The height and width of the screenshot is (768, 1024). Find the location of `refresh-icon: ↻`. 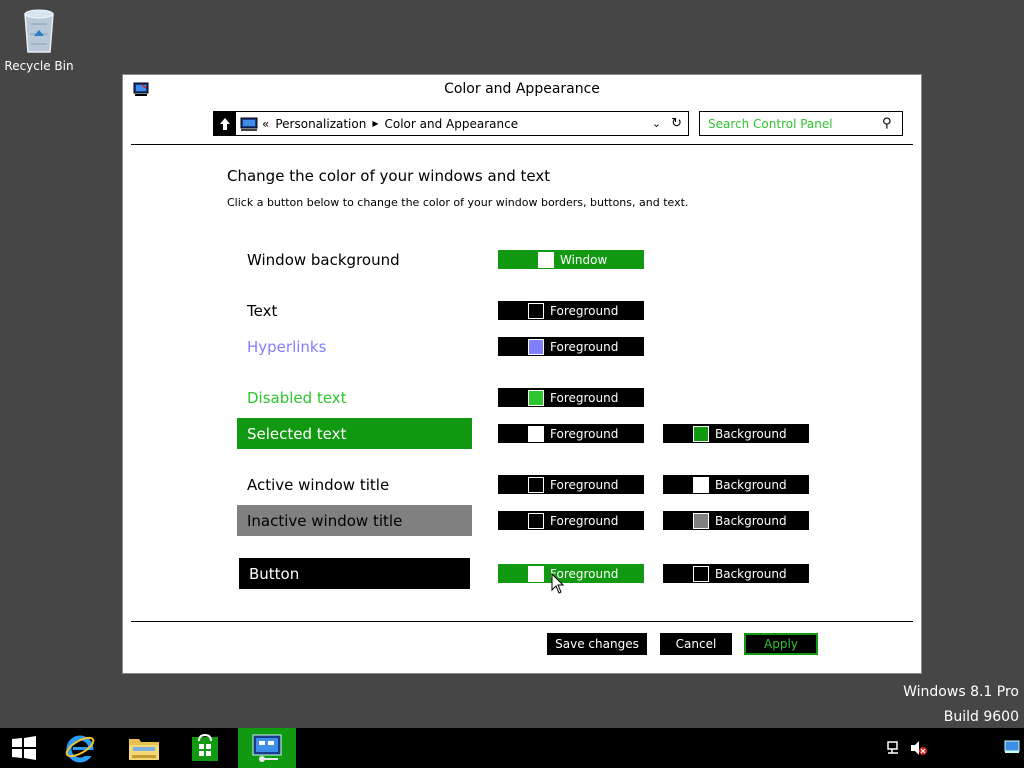

refresh-icon: ↻ is located at coordinates (676, 123).